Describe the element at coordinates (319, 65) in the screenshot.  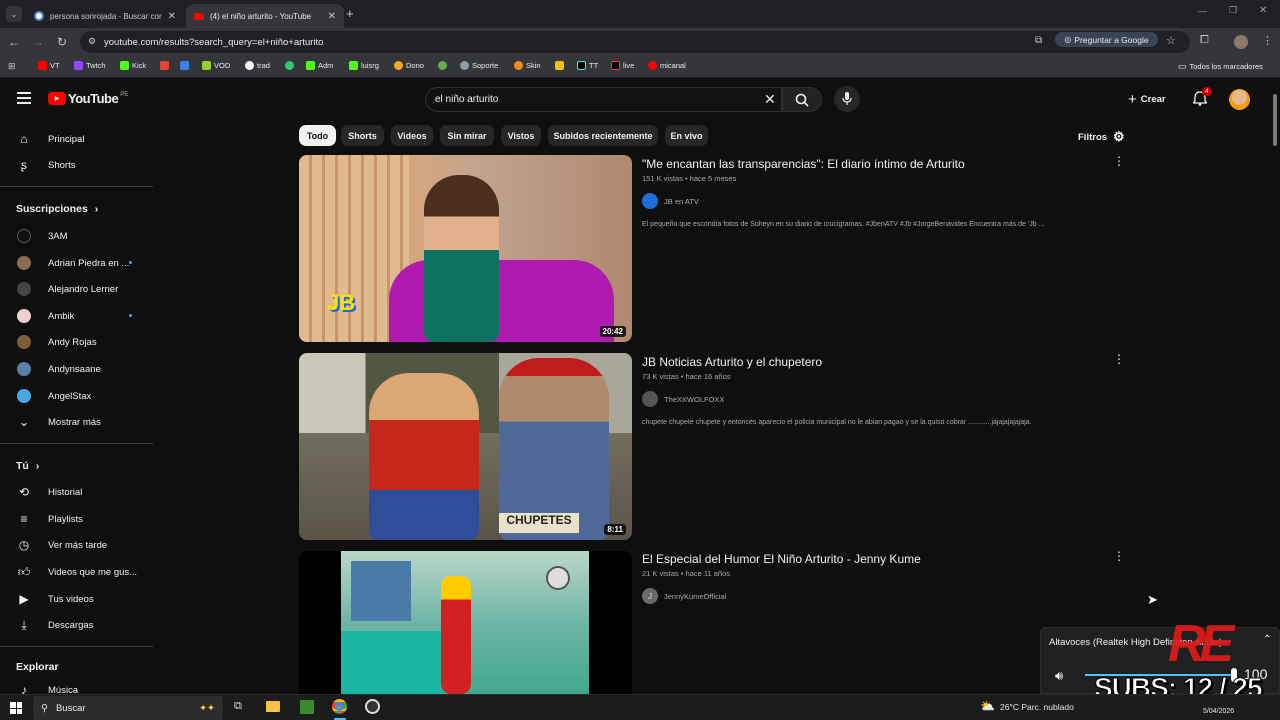
I see `bookmark-adm: Adm` at that location.